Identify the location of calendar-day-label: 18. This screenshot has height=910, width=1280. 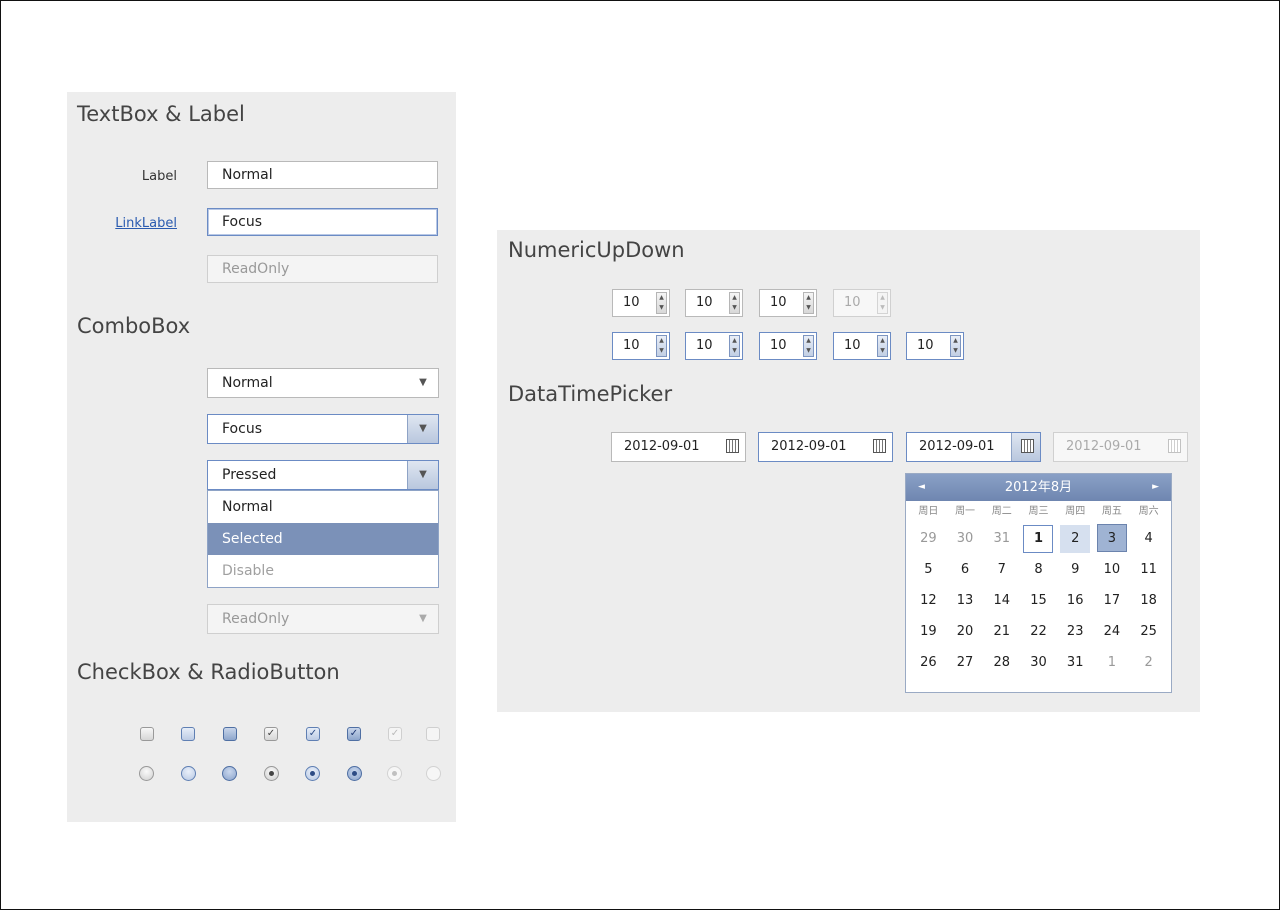
(1148, 600).